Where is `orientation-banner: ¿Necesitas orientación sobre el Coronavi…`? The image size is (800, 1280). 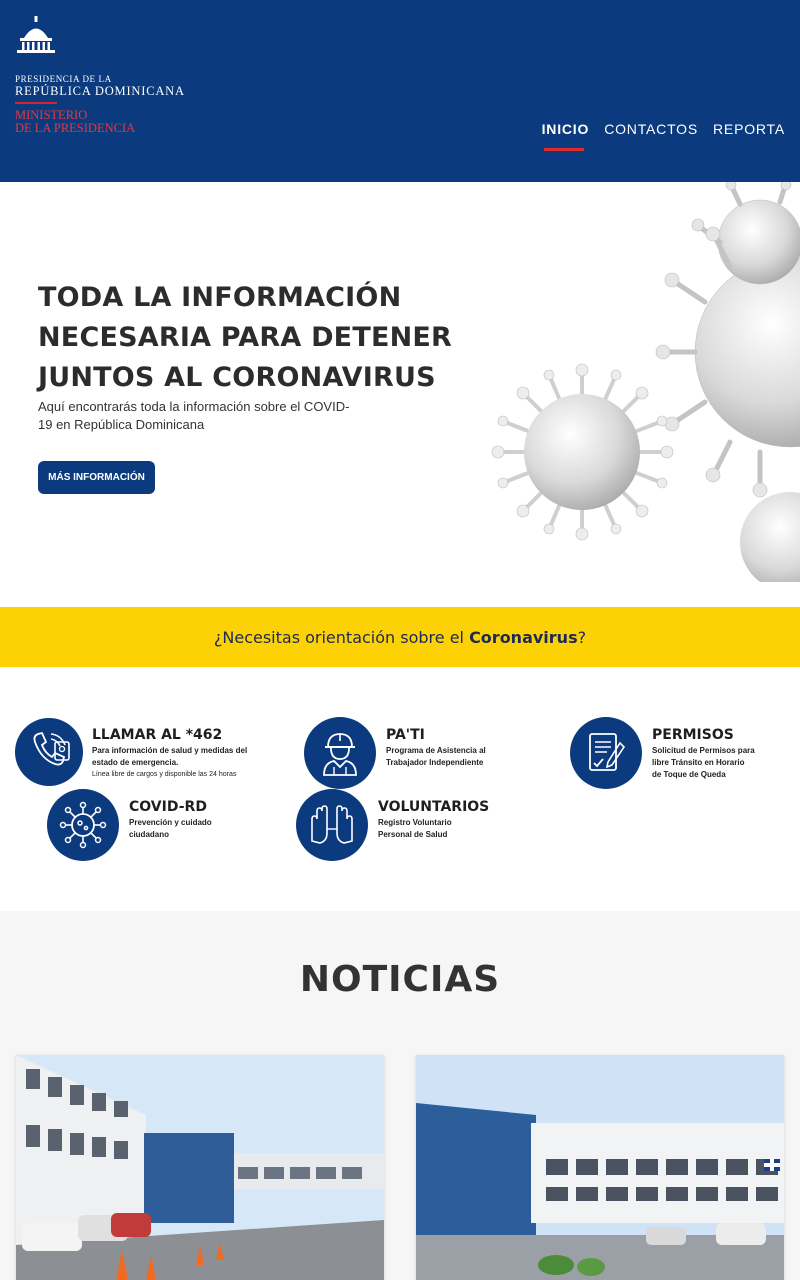 orientation-banner: ¿Necesitas orientación sobre el Coronavi… is located at coordinates (400, 637).